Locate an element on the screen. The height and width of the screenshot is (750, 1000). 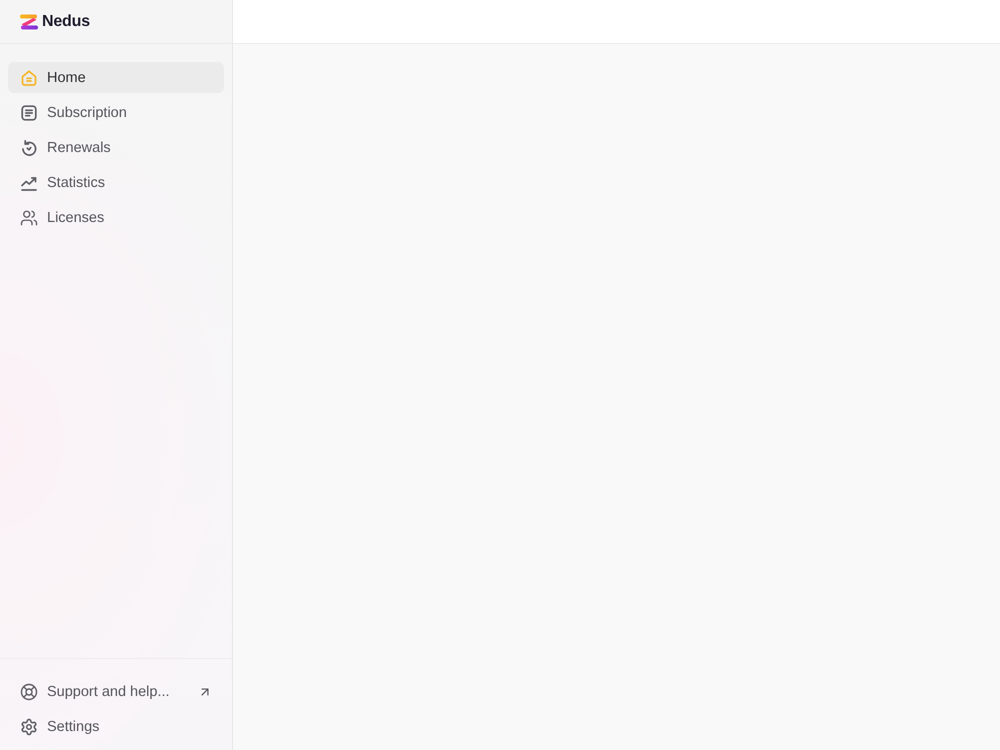
nav-item: Renewals is located at coordinates (116, 147).